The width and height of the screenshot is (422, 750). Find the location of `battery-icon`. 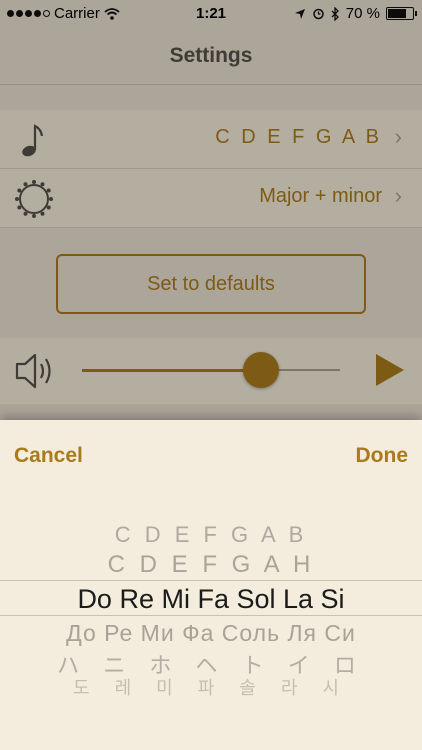

battery-icon is located at coordinates (401, 13).